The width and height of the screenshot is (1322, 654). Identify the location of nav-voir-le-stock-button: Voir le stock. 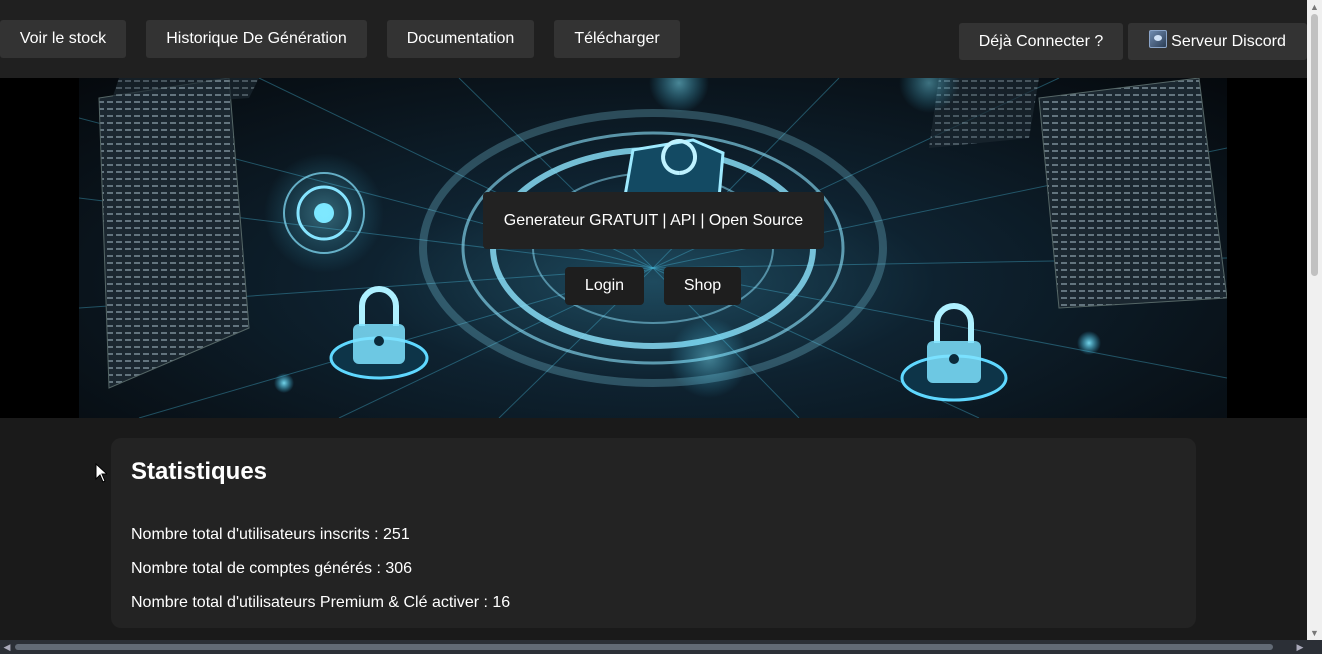
(63, 39).